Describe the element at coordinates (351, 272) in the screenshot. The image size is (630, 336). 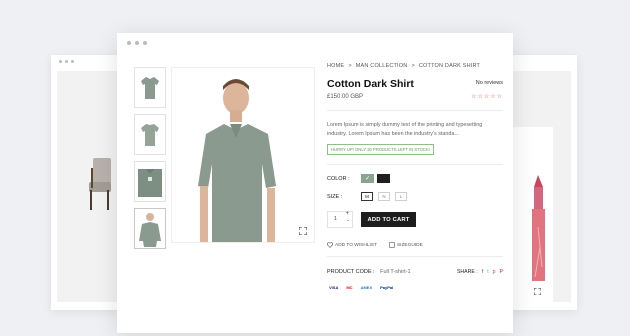
I see `product-code-label: PRODUCT CODE :` at that location.